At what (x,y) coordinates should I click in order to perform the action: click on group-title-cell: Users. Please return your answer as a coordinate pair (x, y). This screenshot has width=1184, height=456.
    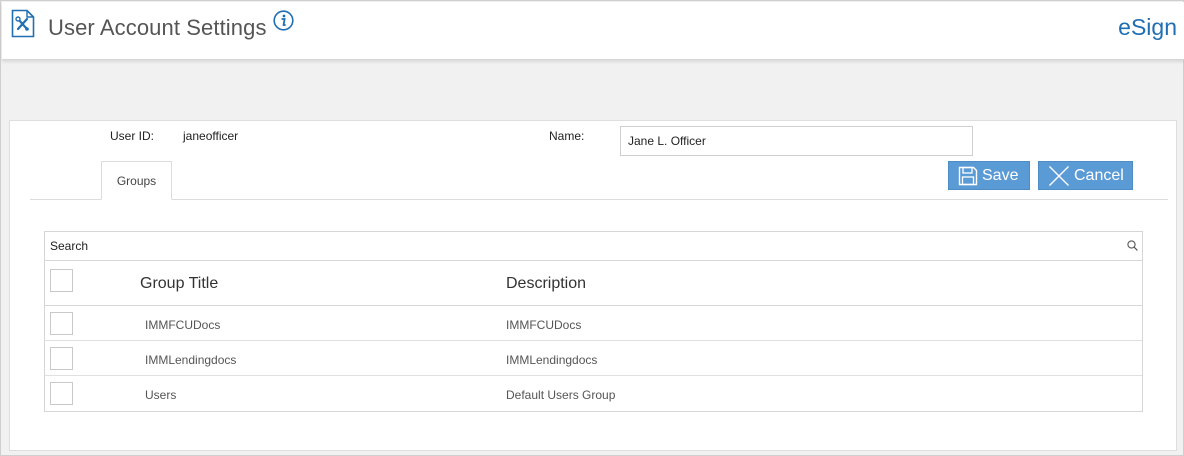
    Looking at the image, I should click on (161, 395).